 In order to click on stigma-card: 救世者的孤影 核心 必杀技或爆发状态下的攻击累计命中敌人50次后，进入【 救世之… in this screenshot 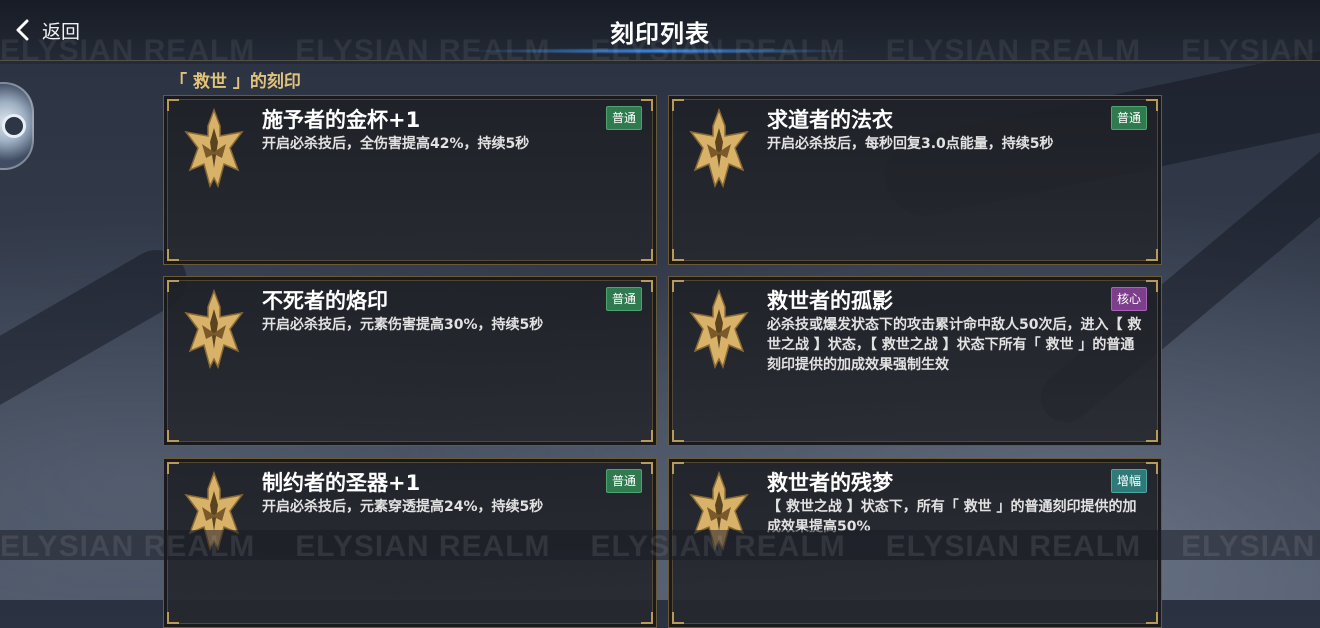, I will do `click(915, 361)`.